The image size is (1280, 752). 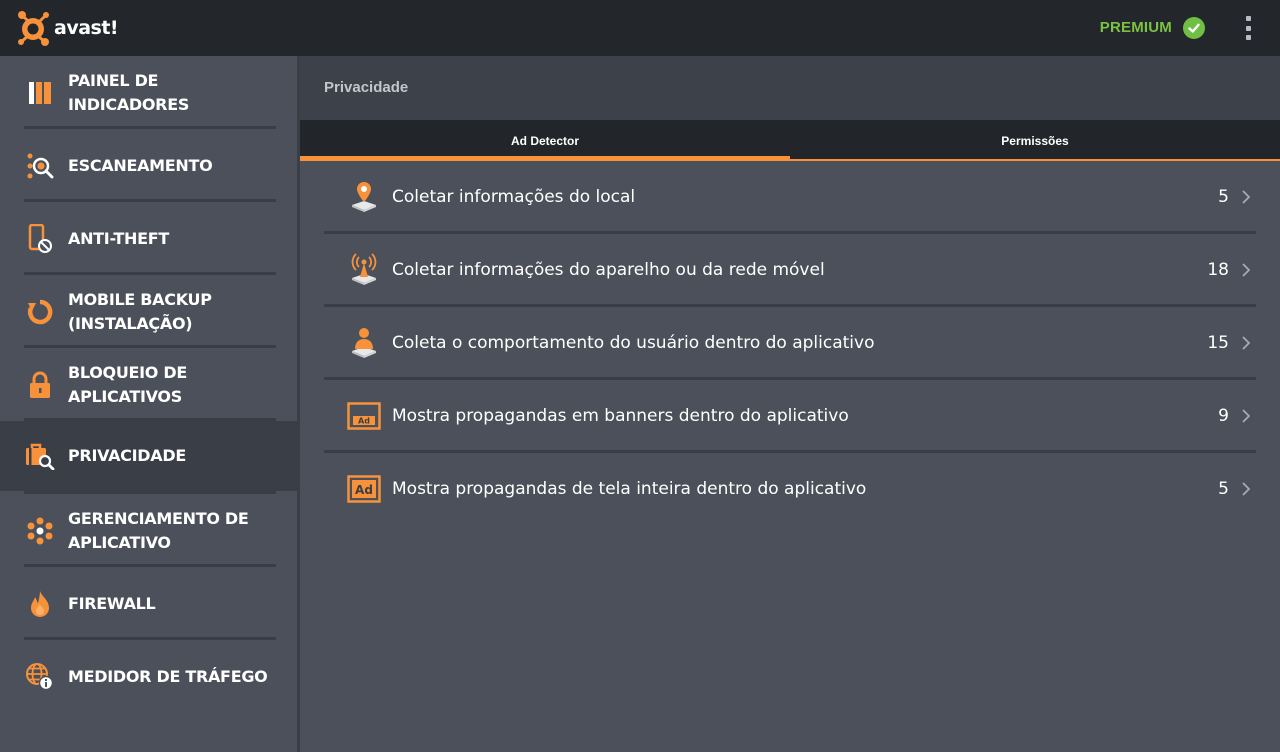 What do you see at coordinates (40, 239) in the screenshot?
I see `anti-theft-phone-icon` at bounding box center [40, 239].